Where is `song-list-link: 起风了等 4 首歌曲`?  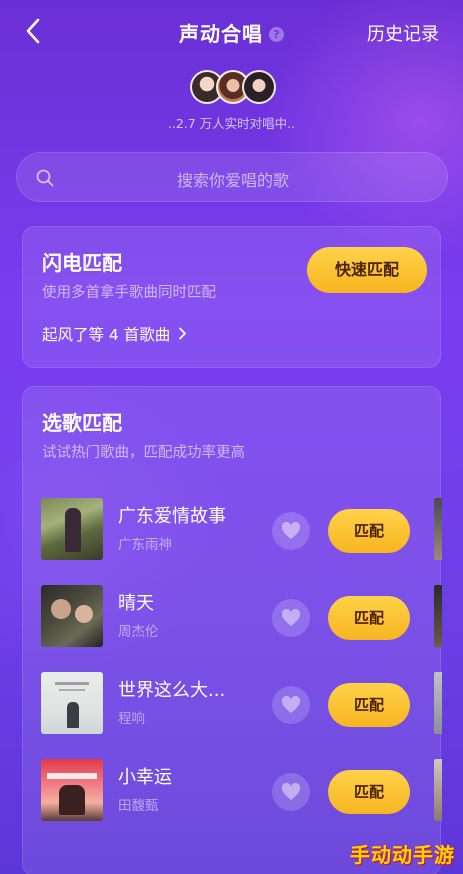
song-list-link: 起风了等 4 首歌曲 is located at coordinates (114, 334).